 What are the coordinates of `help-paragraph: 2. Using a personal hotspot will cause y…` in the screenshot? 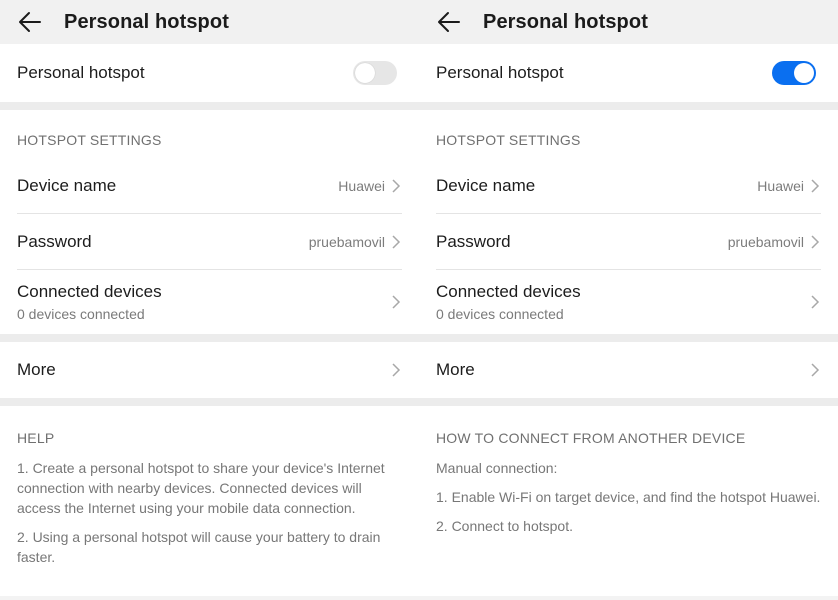 It's located at (199, 547).